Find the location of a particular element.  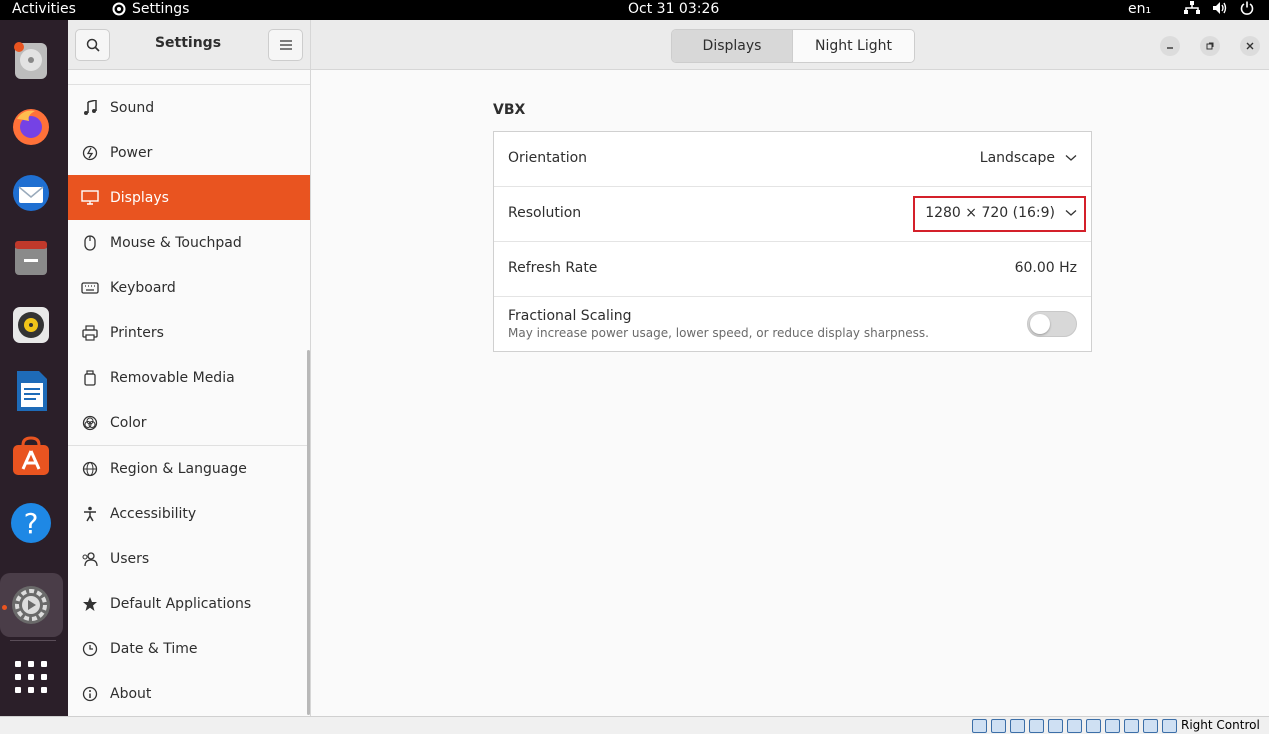

tab-displays: Displays is located at coordinates (732, 46).